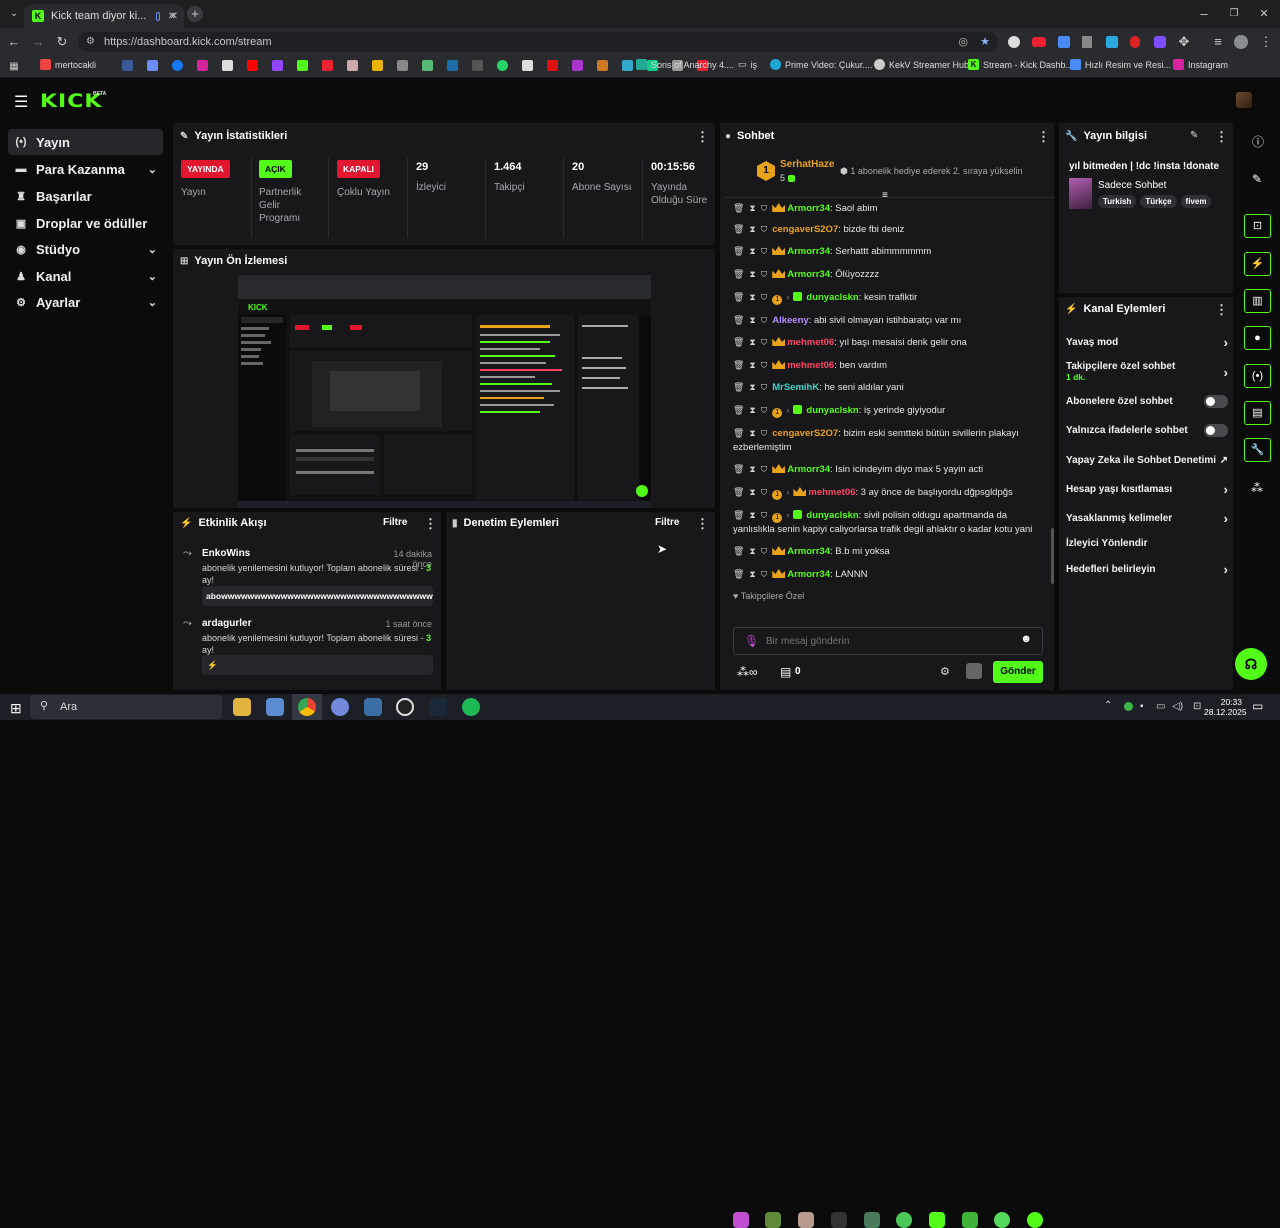  I want to click on minimize-icon: –, so click(1204, 14).